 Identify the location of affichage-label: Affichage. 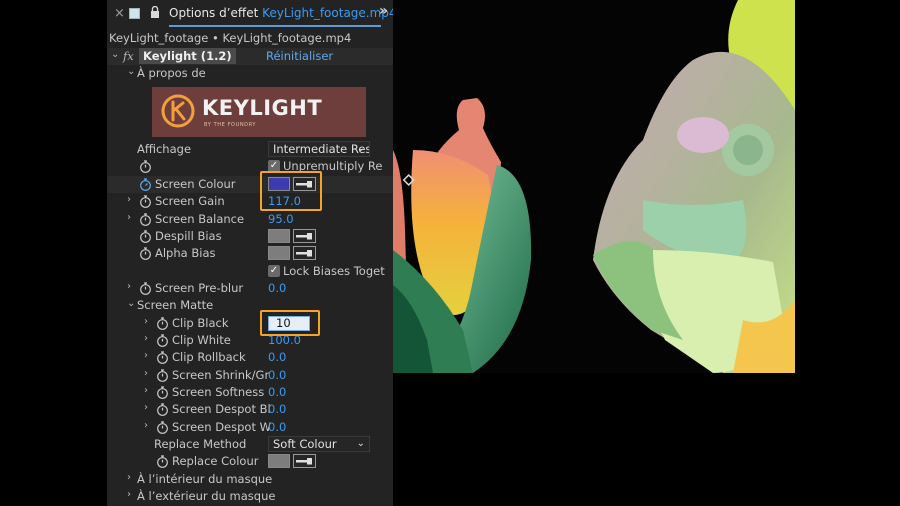
(164, 149).